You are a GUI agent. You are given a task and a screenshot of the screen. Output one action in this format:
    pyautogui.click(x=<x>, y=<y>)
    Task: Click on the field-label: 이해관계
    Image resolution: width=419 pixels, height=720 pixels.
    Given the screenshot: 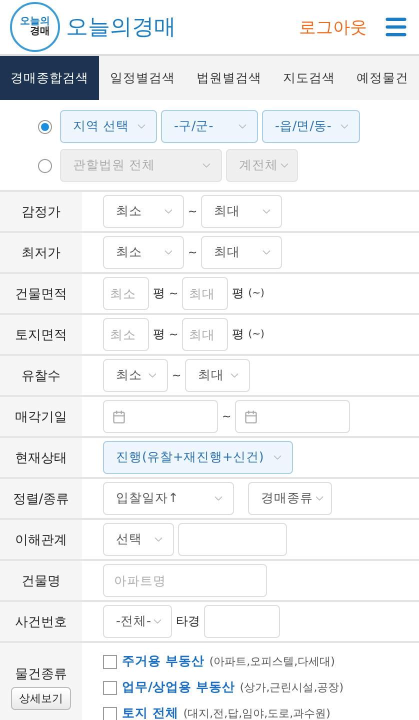 What is the action you would take?
    pyautogui.click(x=41, y=540)
    